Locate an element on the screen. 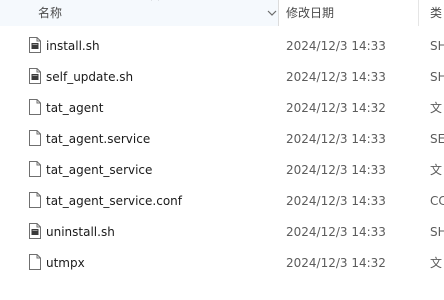 Image resolution: width=444 pixels, height=300 pixels. file-type: SE is located at coordinates (437, 139).